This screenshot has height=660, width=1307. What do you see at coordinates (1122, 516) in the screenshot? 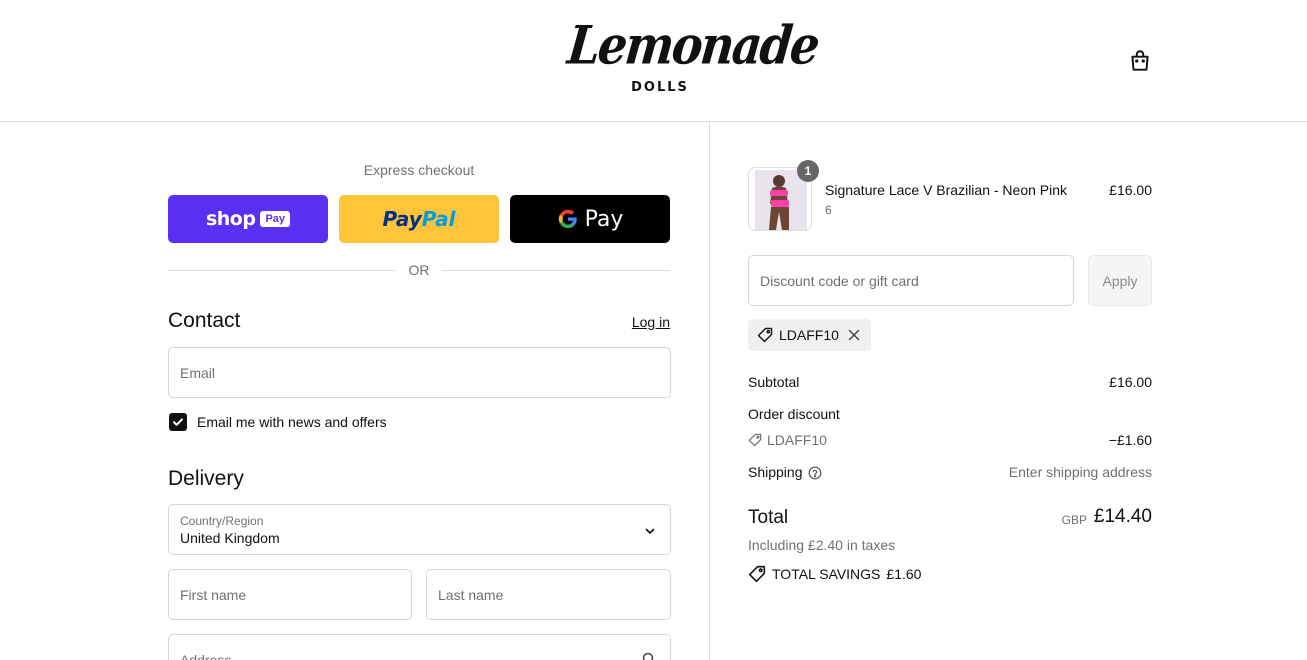
I see `total-value: £14.40` at bounding box center [1122, 516].